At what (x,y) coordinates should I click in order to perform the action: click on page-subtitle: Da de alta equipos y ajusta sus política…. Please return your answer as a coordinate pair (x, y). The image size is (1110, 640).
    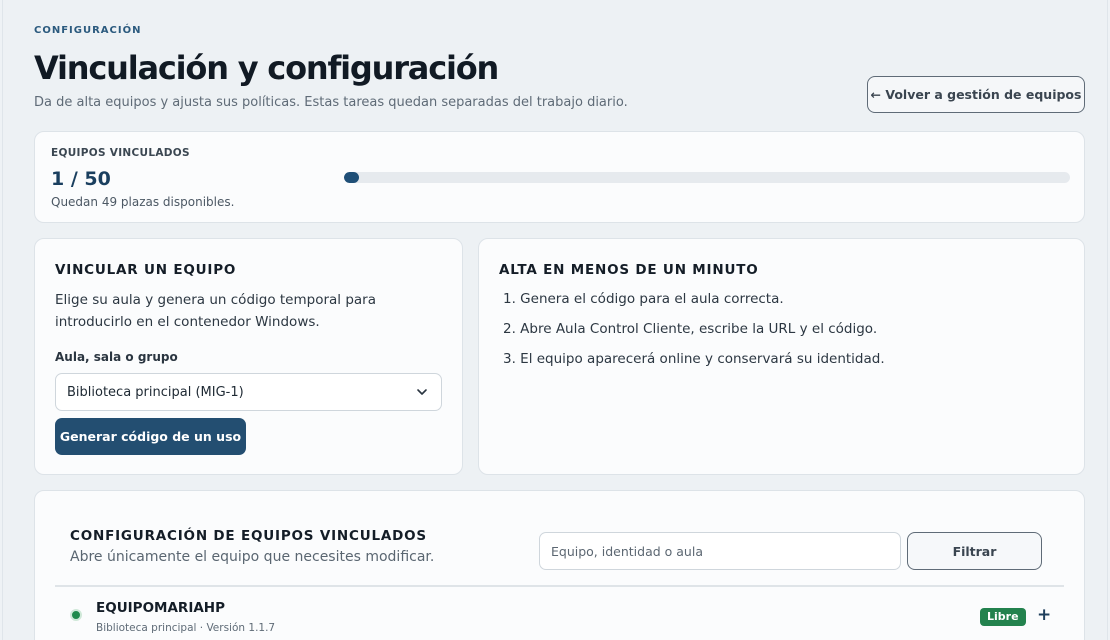
    Looking at the image, I should click on (331, 102).